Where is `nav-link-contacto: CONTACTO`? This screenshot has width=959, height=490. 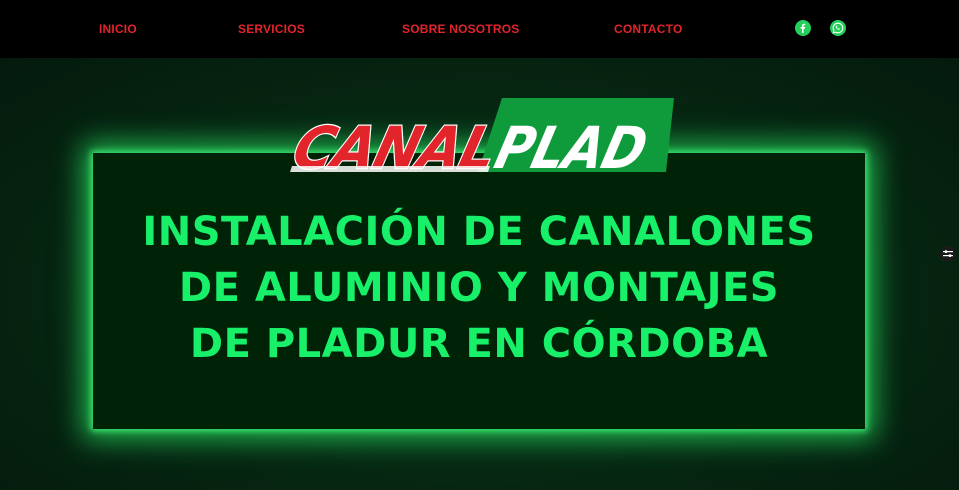
nav-link-contacto: CONTACTO is located at coordinates (648, 29).